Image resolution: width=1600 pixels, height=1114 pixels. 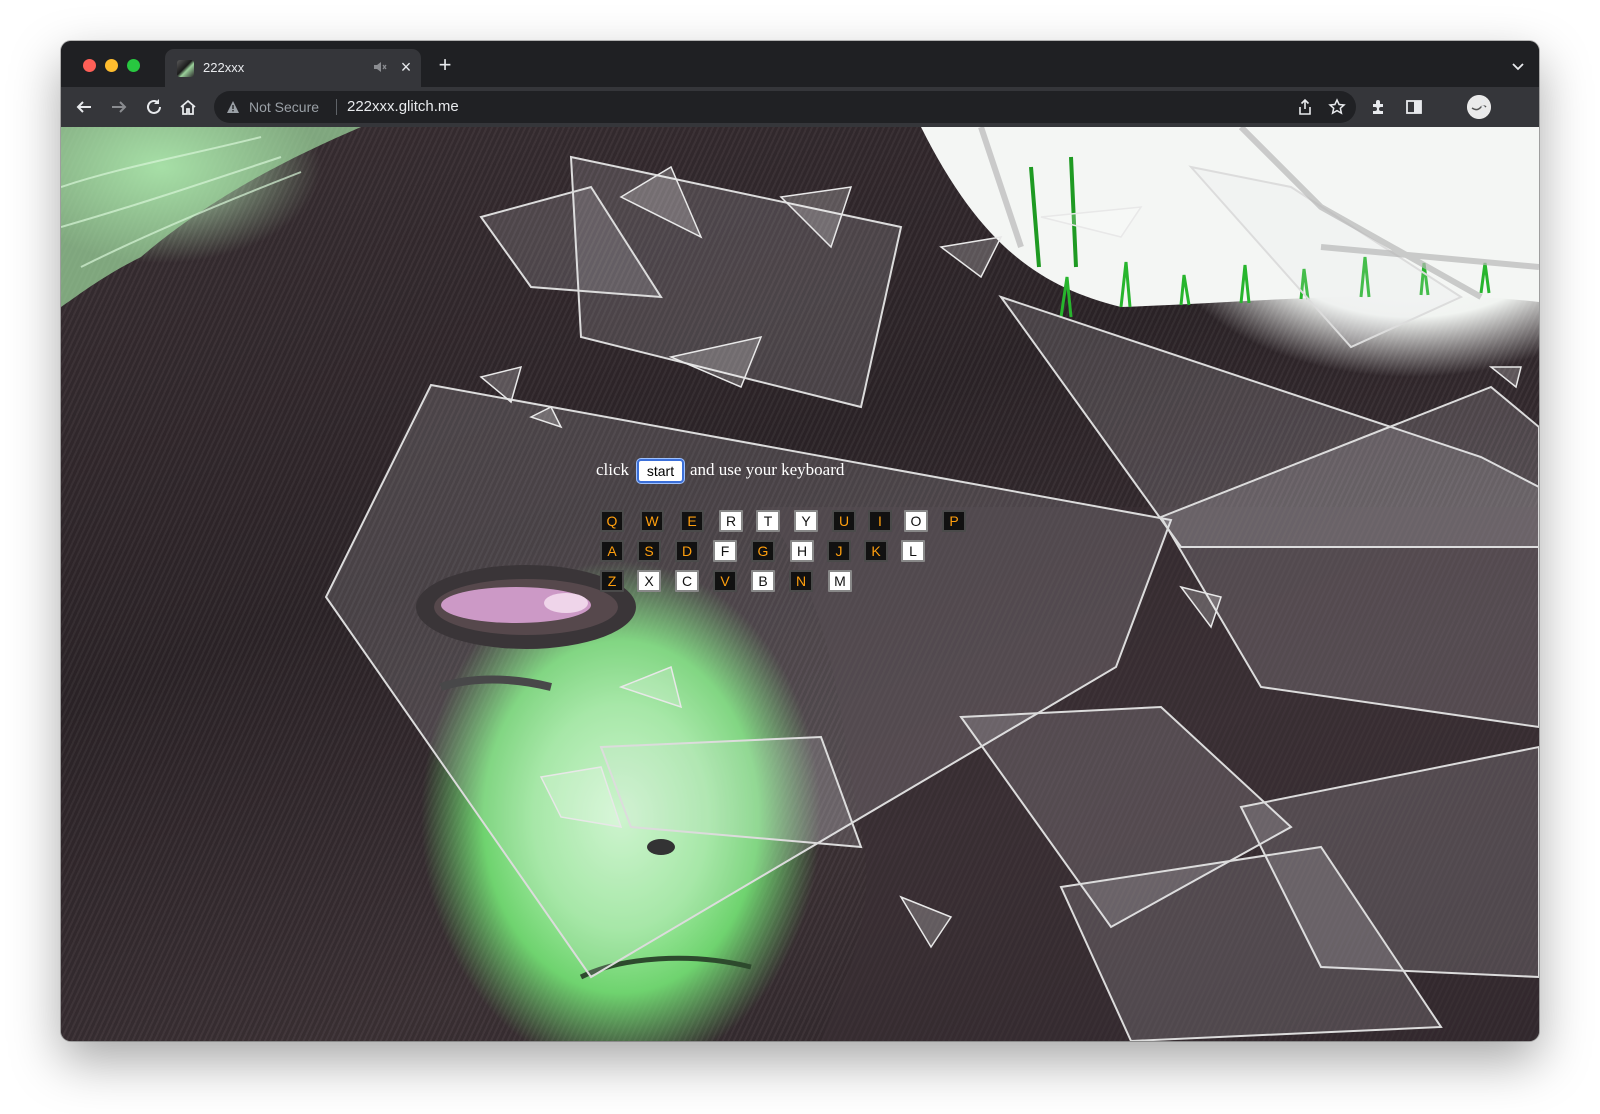 I want to click on forward-button, so click(x=119, y=107).